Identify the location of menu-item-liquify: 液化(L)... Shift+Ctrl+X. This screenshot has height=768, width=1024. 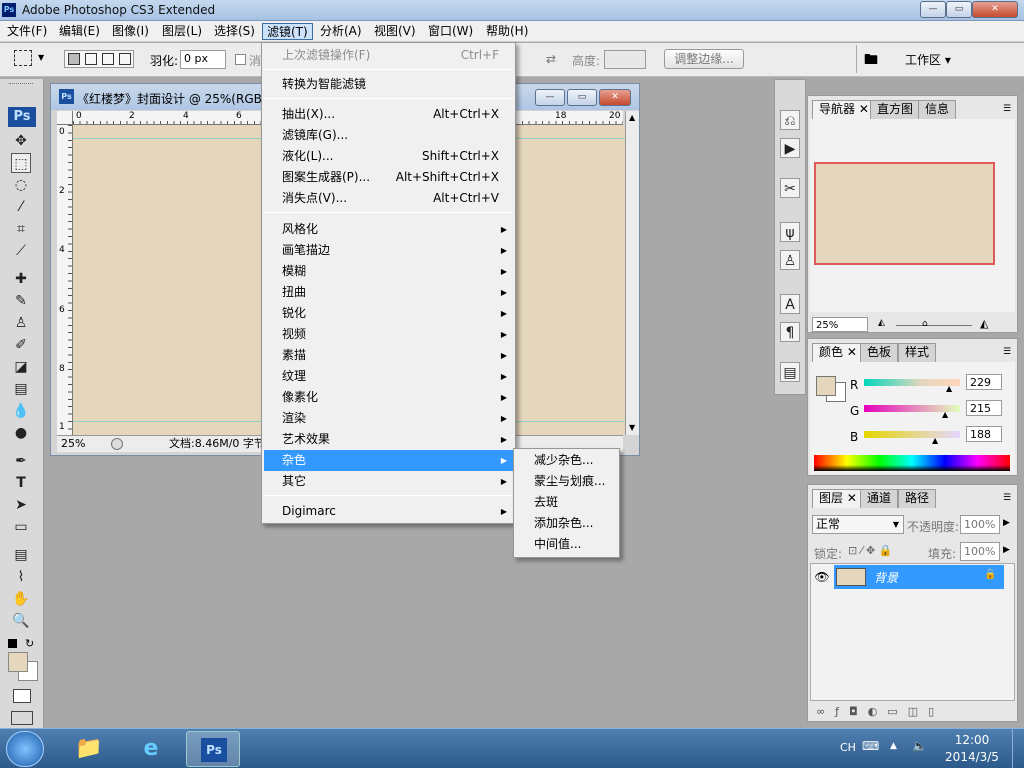
(388, 156).